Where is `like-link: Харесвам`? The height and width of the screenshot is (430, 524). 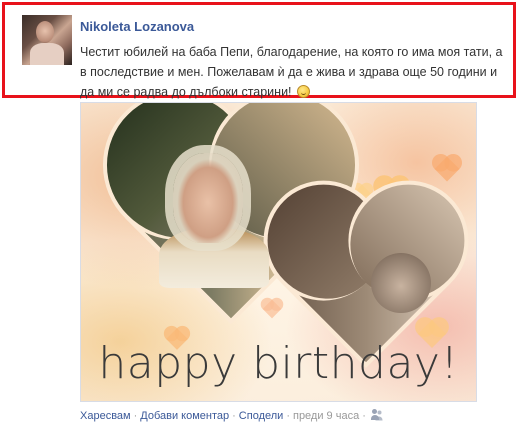
like-link: Харесвам is located at coordinates (105, 416).